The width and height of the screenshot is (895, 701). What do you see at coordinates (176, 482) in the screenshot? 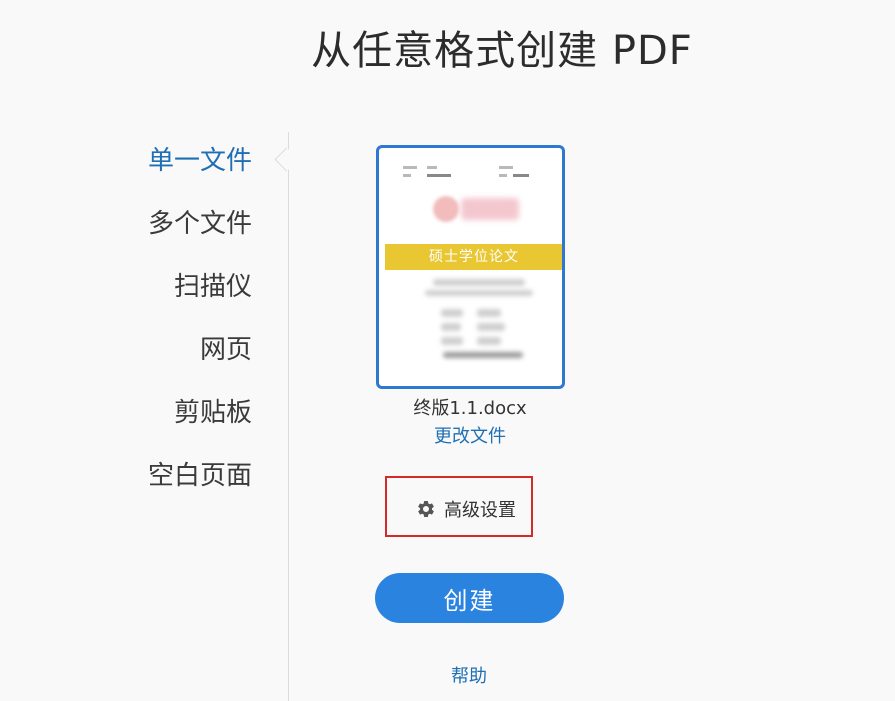
I see `sidebar-item-blank-page: 空白页面` at bounding box center [176, 482].